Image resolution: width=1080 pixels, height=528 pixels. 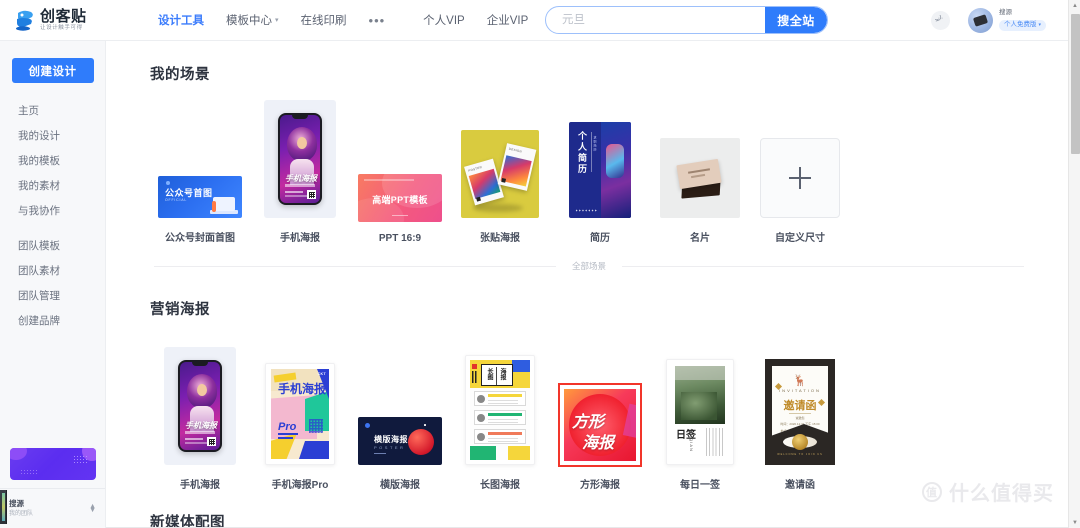 I want to click on nav-item-enterprise-vip: 企业VIP, so click(x=508, y=20).